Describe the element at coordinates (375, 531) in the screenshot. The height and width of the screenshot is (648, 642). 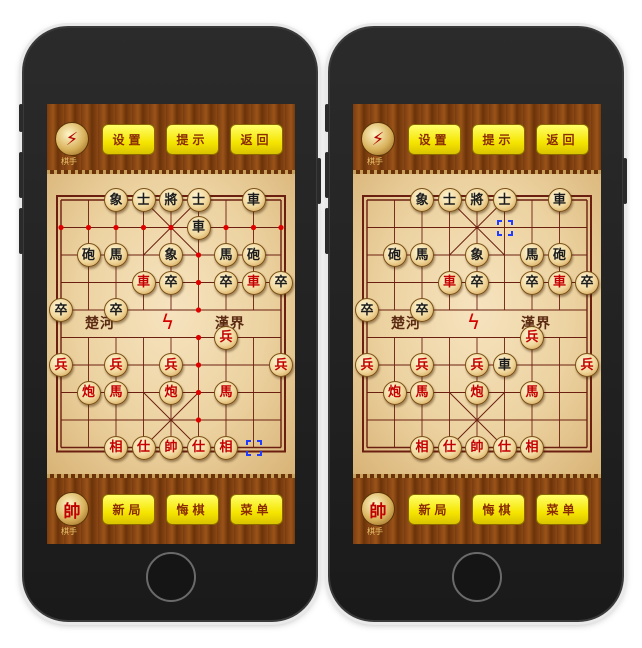
I see `logo-caption: 棋手` at that location.